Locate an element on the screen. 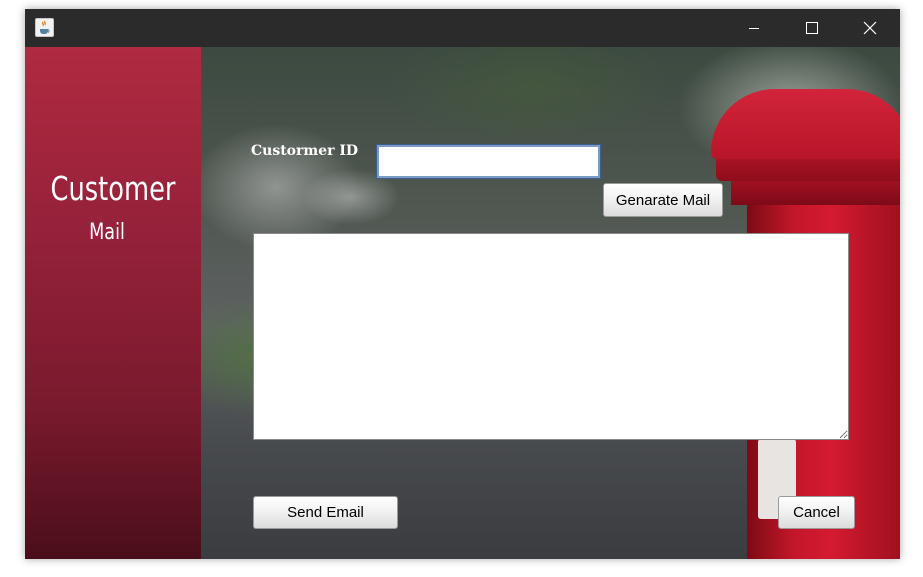 The height and width of the screenshot is (577, 923). sidebar-subtitle: Mail is located at coordinates (107, 232).